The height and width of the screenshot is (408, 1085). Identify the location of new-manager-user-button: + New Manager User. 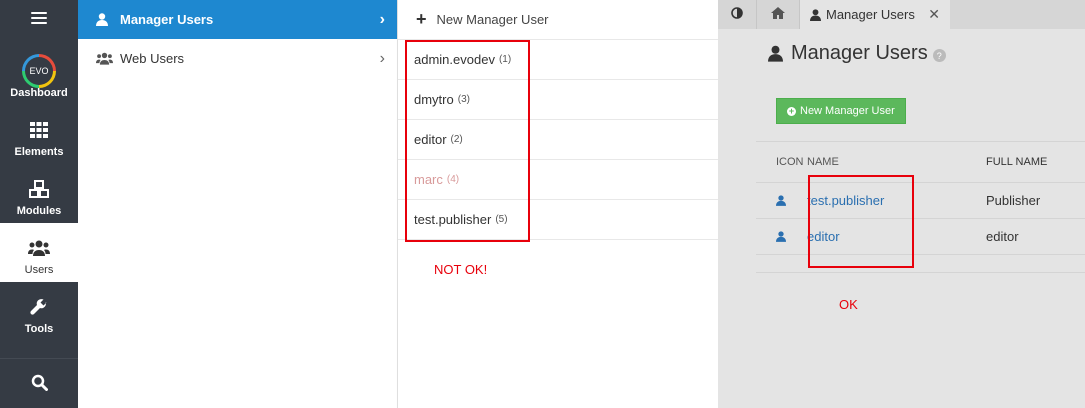
(841, 111).